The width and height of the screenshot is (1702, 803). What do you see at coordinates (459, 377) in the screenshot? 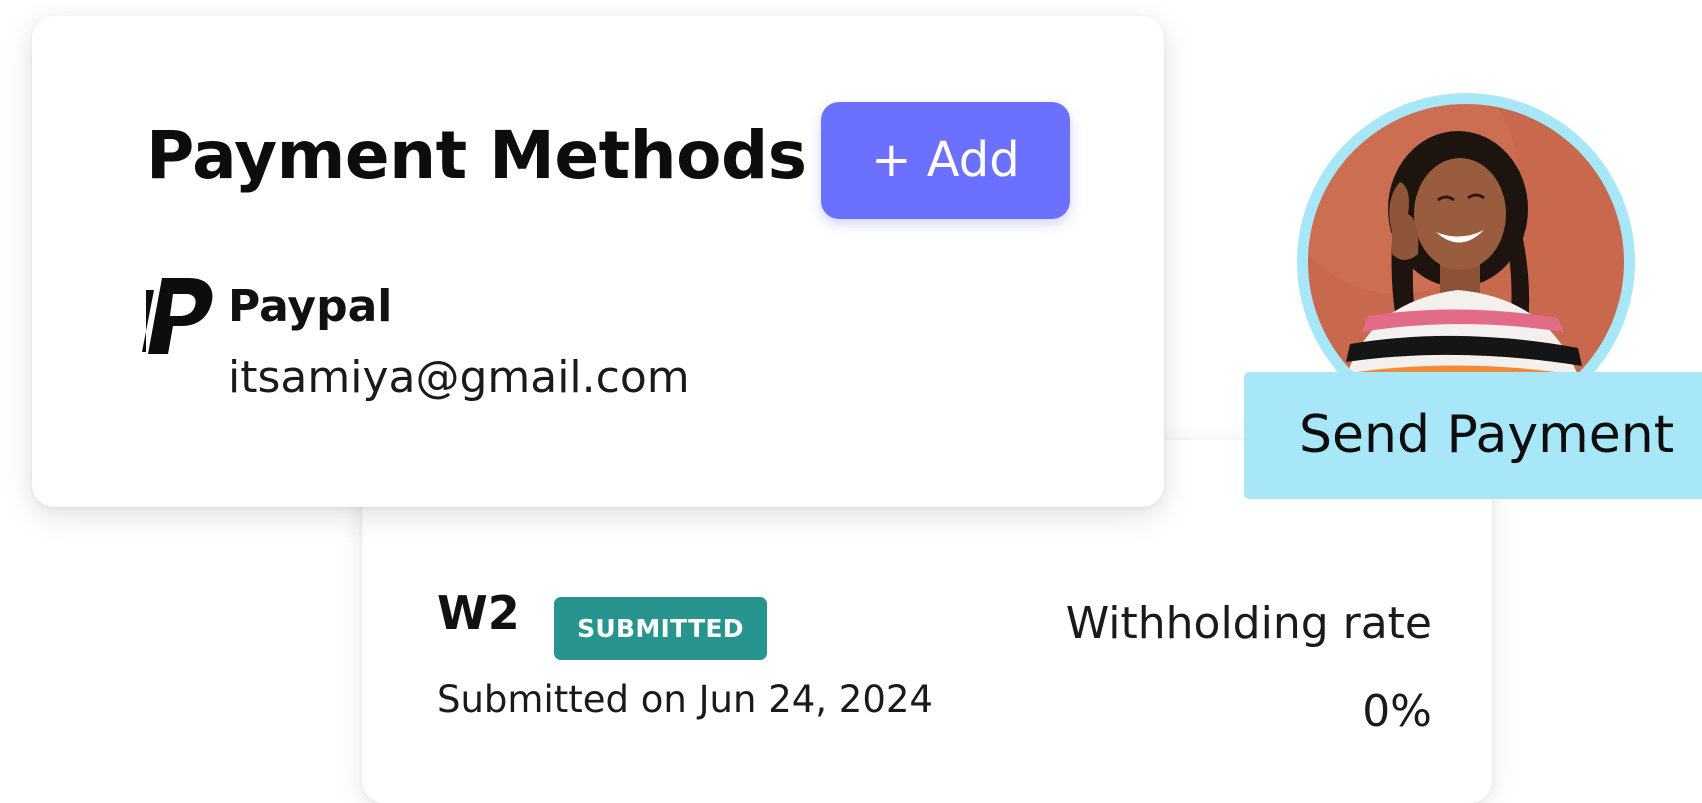
I see `payment-method-email: itsamiya@gmail.com` at bounding box center [459, 377].